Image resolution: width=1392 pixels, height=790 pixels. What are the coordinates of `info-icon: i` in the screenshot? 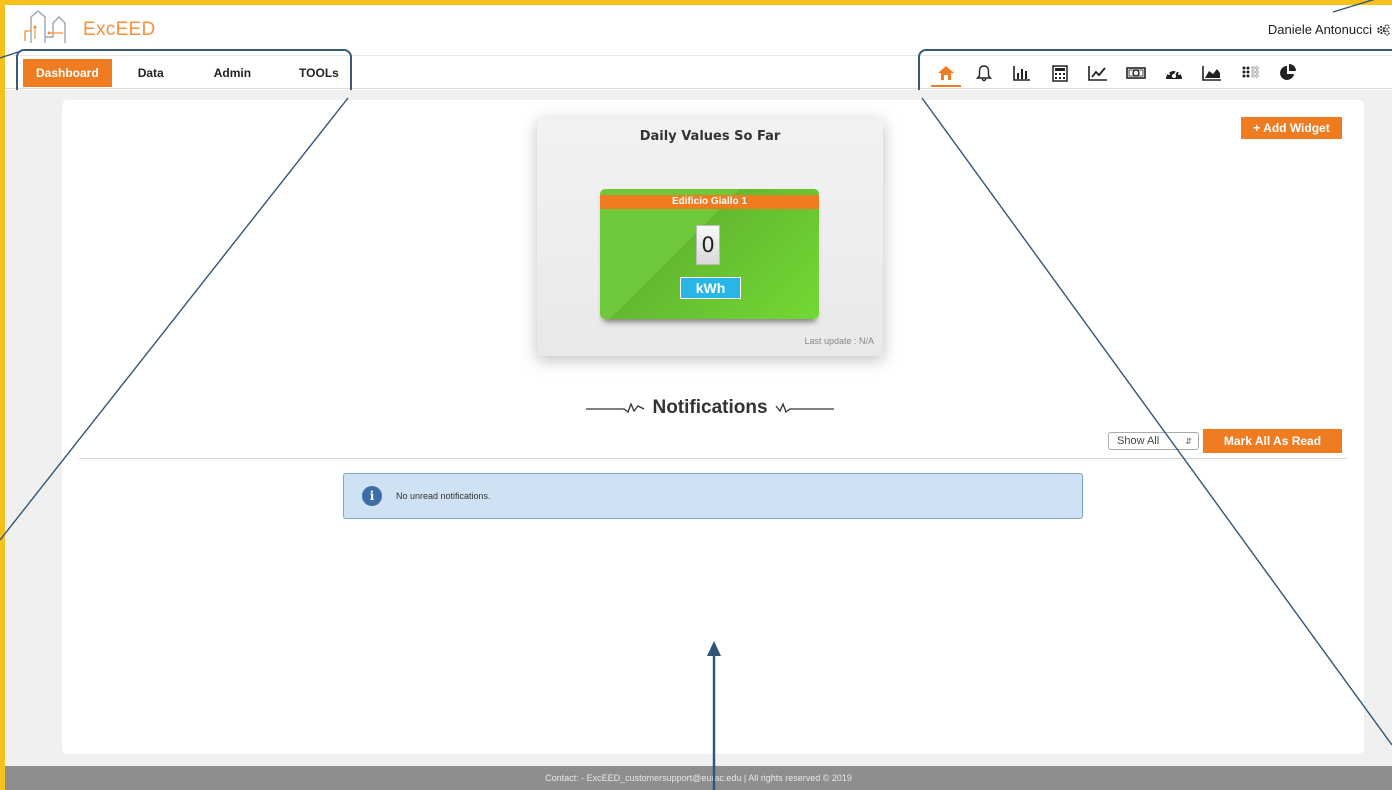 It's located at (372, 496).